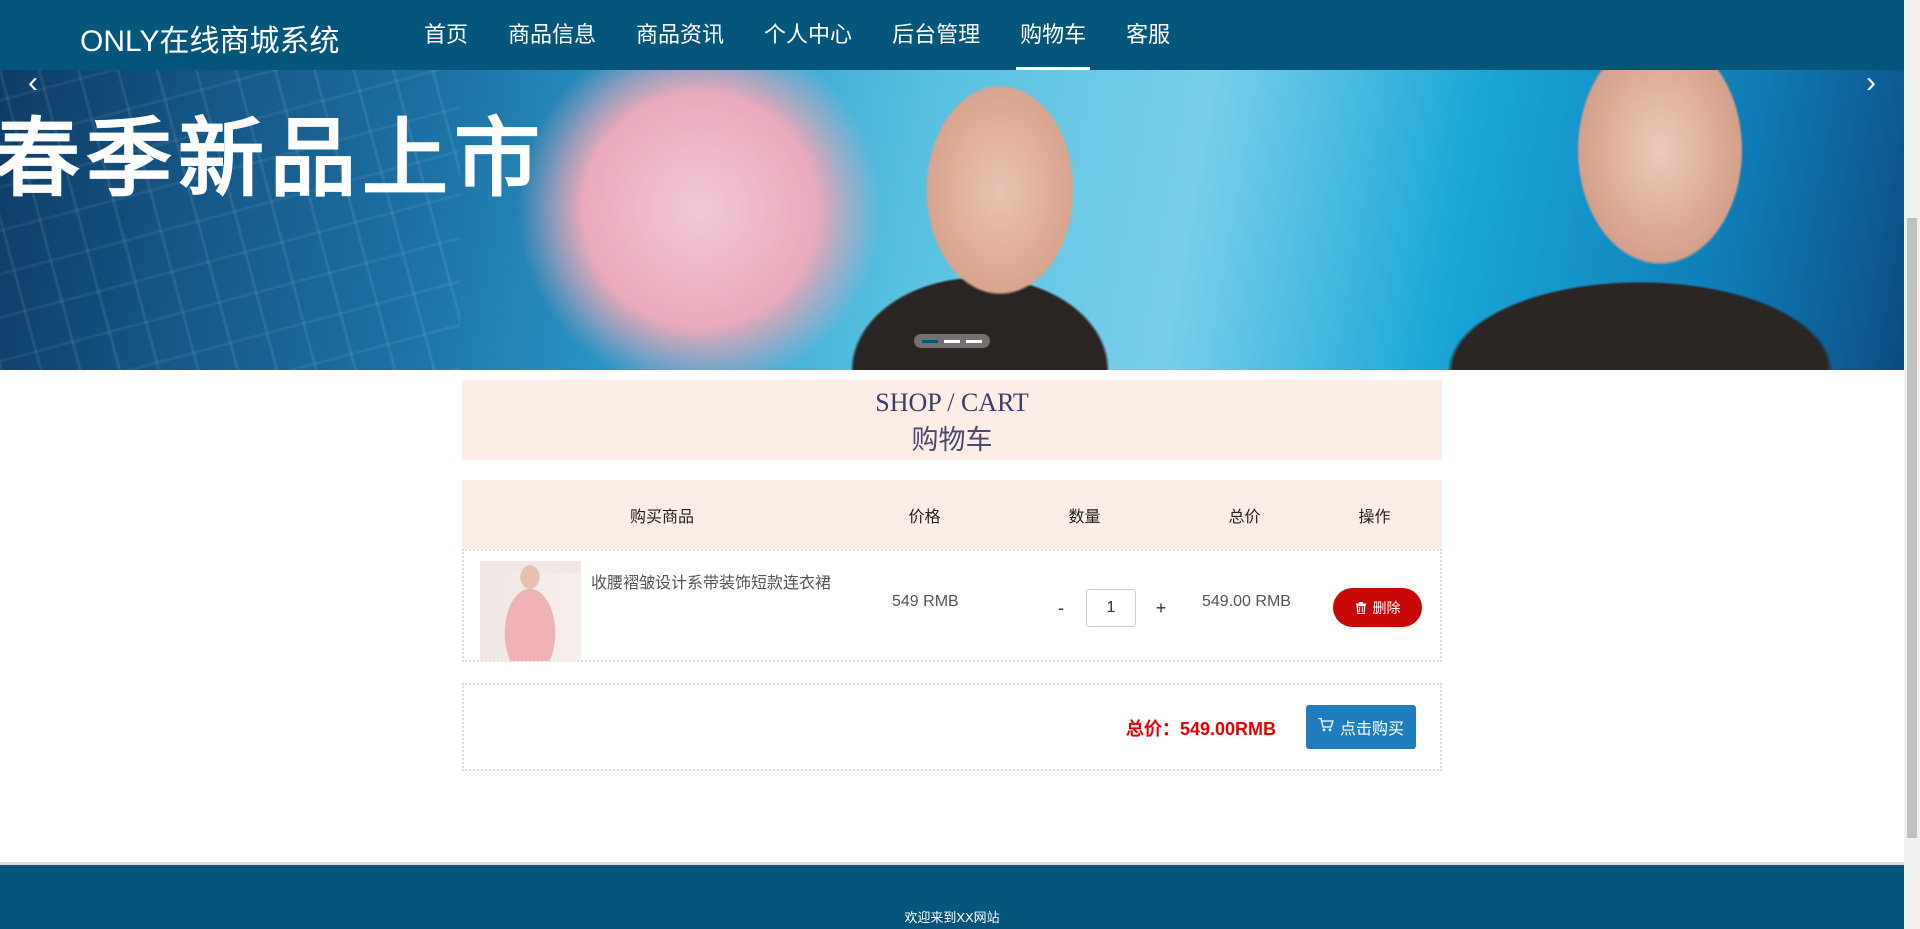 This screenshot has height=929, width=1920. I want to click on main-nav: 首页 商品信息 商品资讯 个人中心 后台管理 购物车 客服, so click(797, 35).